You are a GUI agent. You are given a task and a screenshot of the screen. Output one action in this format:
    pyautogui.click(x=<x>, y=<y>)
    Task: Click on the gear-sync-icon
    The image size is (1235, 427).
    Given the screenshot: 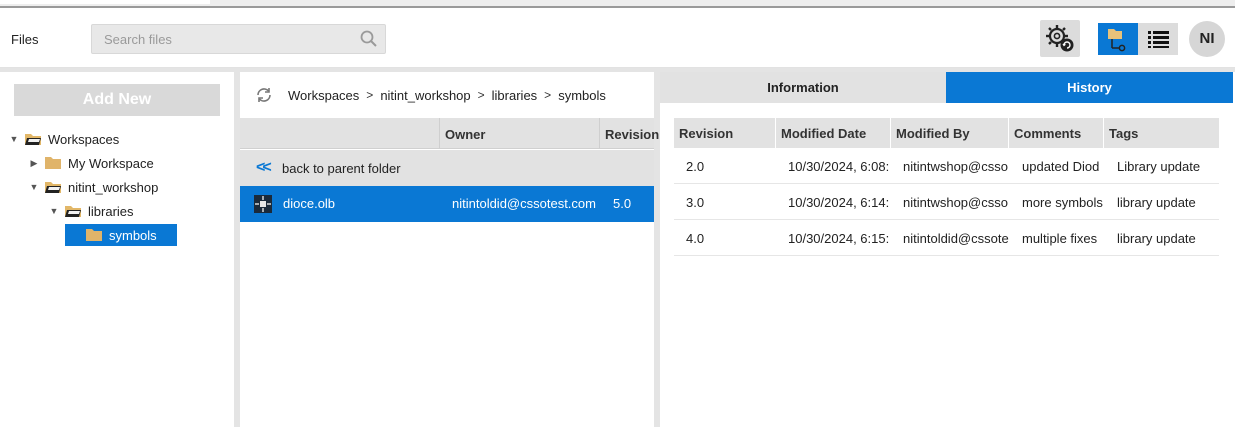 What is the action you would take?
    pyautogui.click(x=1060, y=38)
    